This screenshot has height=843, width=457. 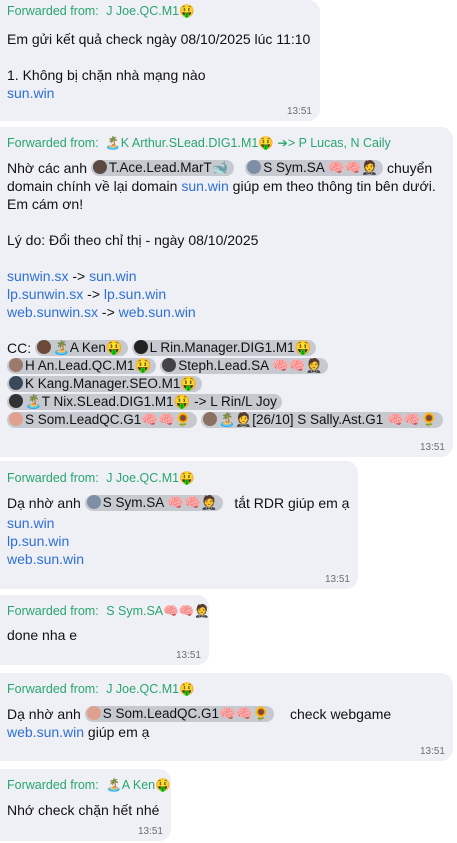 What do you see at coordinates (328, 419) in the screenshot?
I see `mention-label: 🏝️🤵[26/10] S Sally.Ast.G1 🧠🧠🌻` at bounding box center [328, 419].